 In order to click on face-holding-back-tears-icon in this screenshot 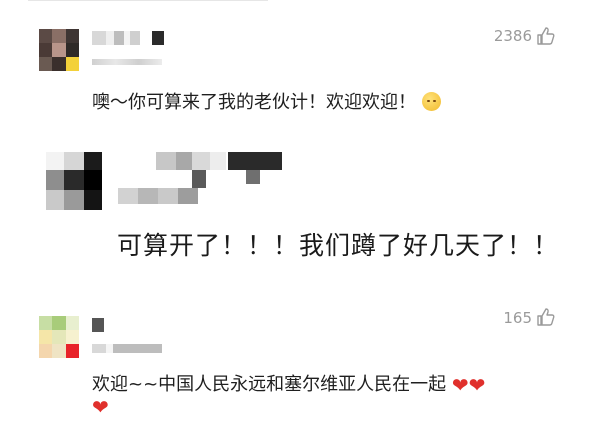, I will do `click(431, 101)`.